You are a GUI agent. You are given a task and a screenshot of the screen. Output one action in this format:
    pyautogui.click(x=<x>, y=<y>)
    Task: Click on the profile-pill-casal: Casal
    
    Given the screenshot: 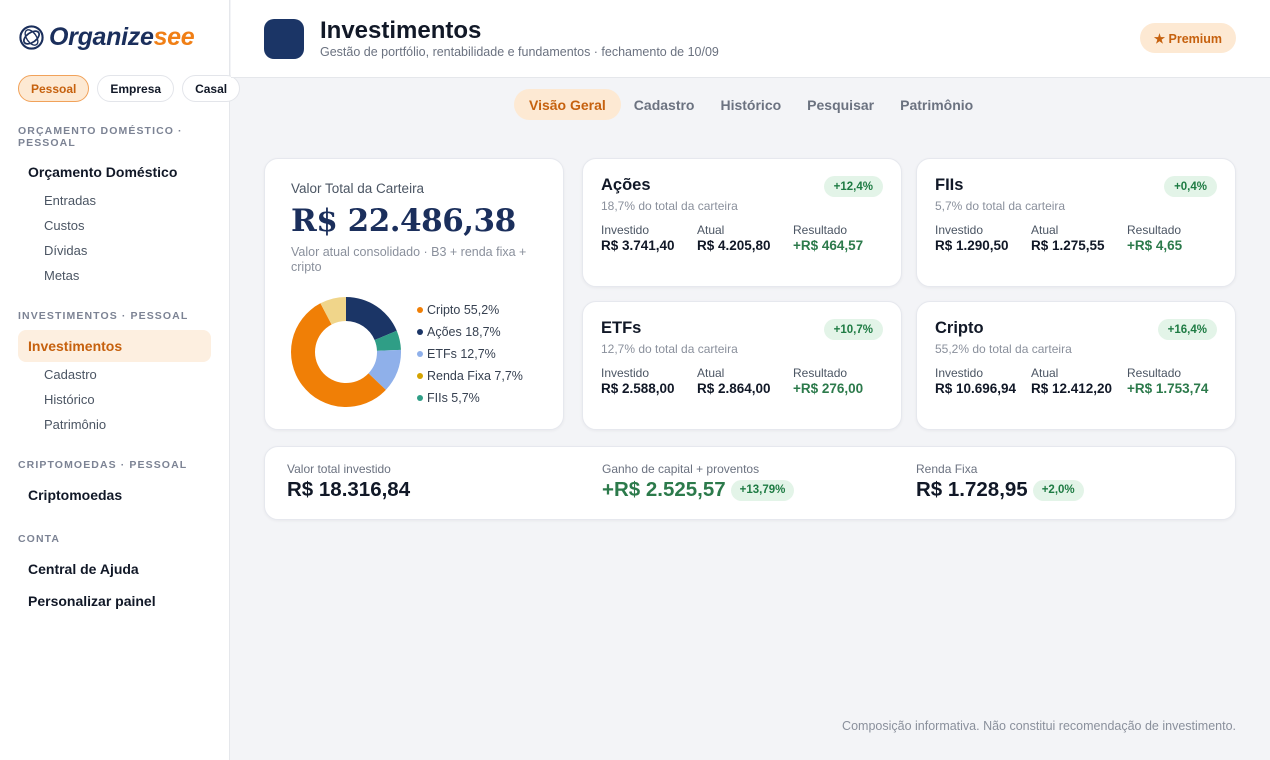 What is the action you would take?
    pyautogui.click(x=211, y=88)
    